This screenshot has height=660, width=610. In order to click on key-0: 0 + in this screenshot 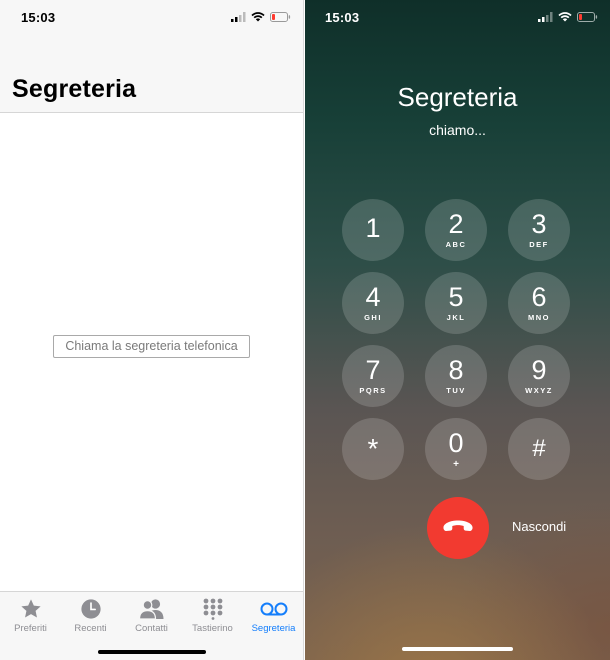, I will do `click(456, 449)`.